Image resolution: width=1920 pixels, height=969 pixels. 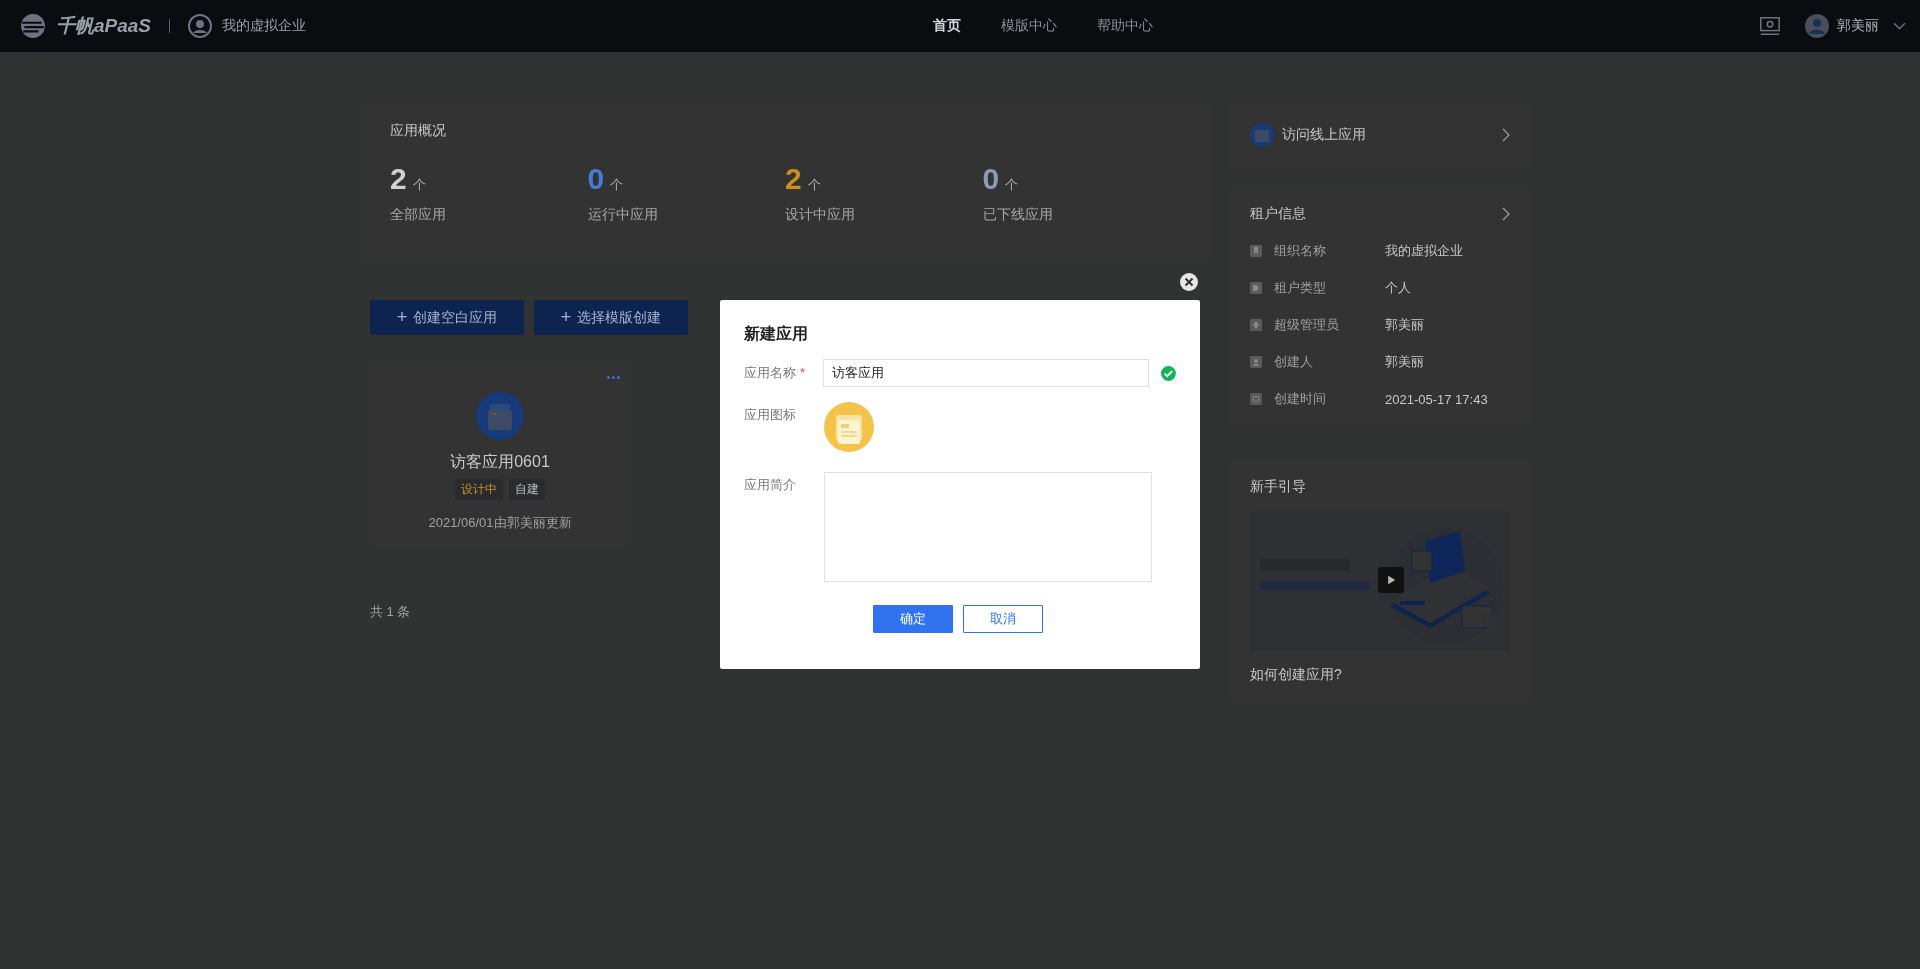 What do you see at coordinates (1307, 325) in the screenshot?
I see `info-label: 超级管理员` at bounding box center [1307, 325].